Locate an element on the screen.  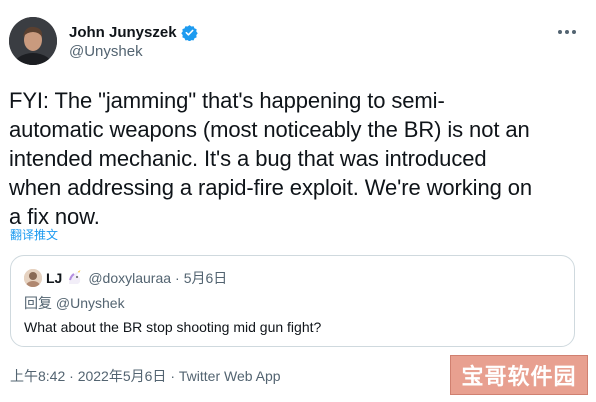
verified-badge-icon is located at coordinates (189, 32).